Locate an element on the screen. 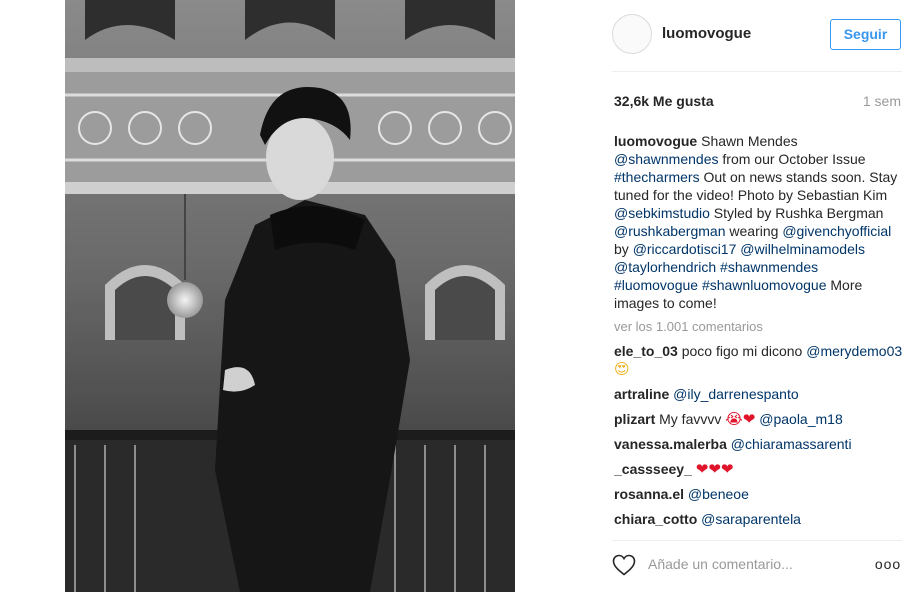 This screenshot has height=592, width=908. username-link: luomovogue is located at coordinates (706, 33).